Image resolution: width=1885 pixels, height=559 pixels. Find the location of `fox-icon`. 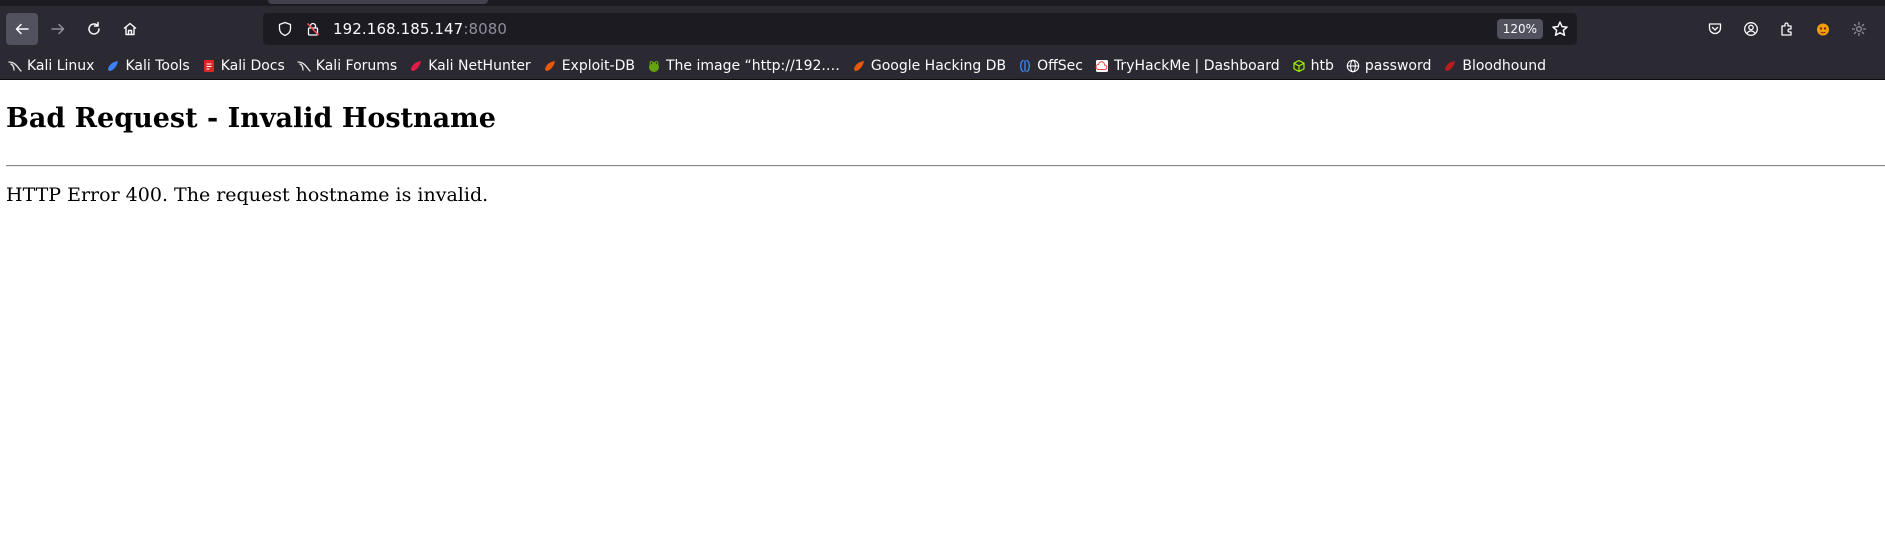

fox-icon is located at coordinates (1823, 29).